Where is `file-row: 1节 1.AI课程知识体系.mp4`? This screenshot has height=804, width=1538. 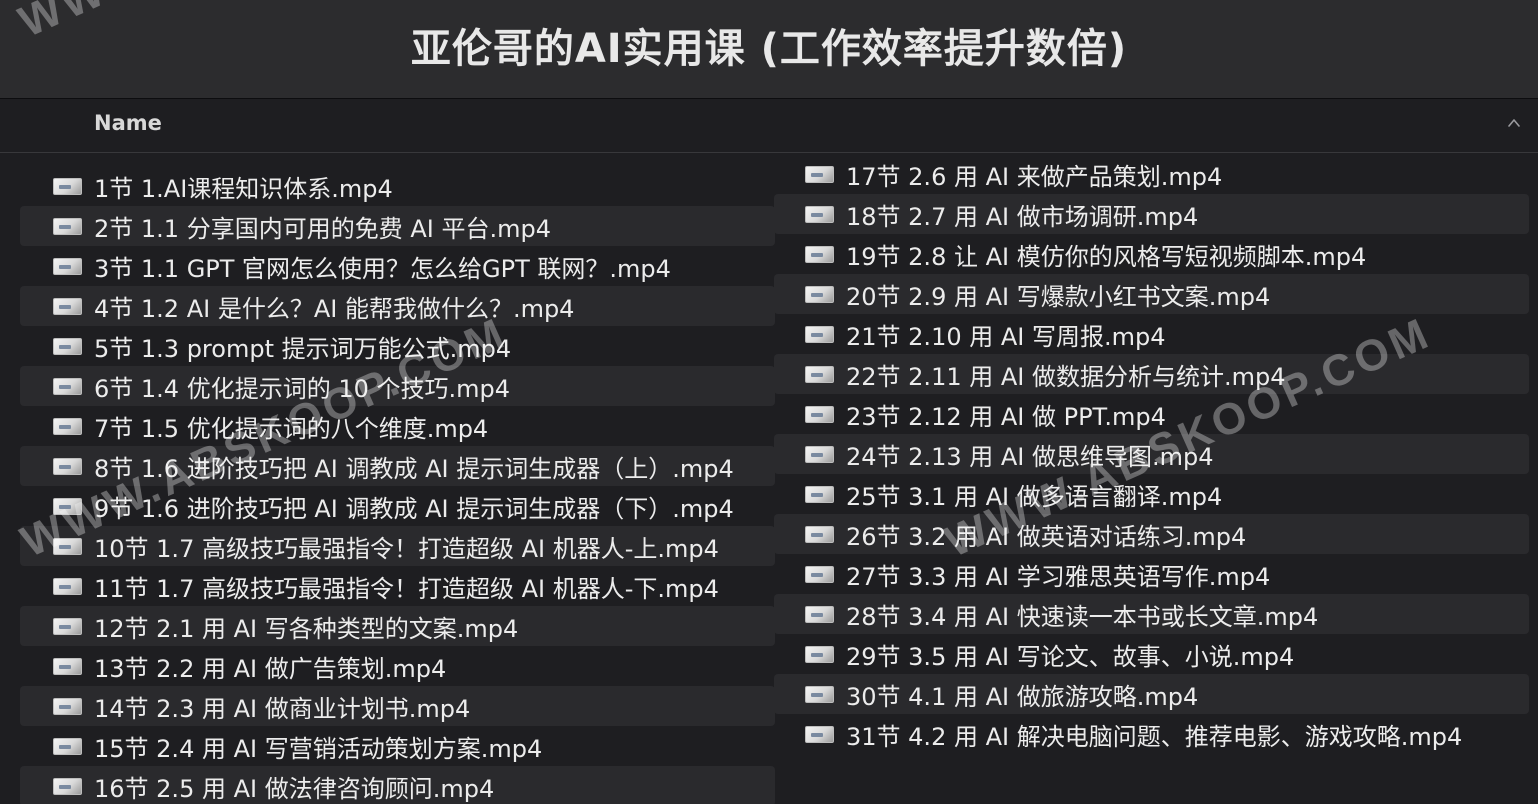 file-row: 1节 1.AI课程知识体系.mp4 is located at coordinates (397, 186).